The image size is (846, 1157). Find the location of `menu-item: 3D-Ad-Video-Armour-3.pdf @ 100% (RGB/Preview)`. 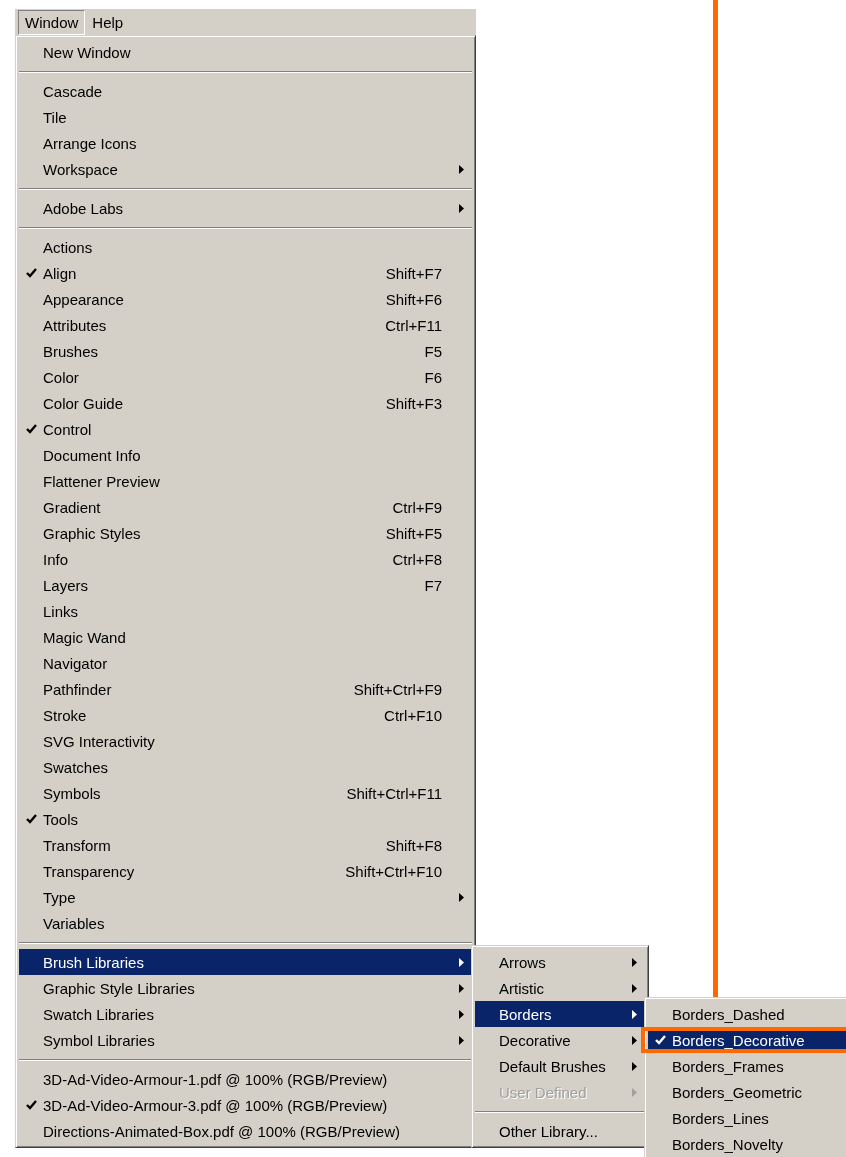

menu-item: 3D-Ad-Video-Armour-3.pdf @ 100% (RGB/Preview) is located at coordinates (245, 1105).